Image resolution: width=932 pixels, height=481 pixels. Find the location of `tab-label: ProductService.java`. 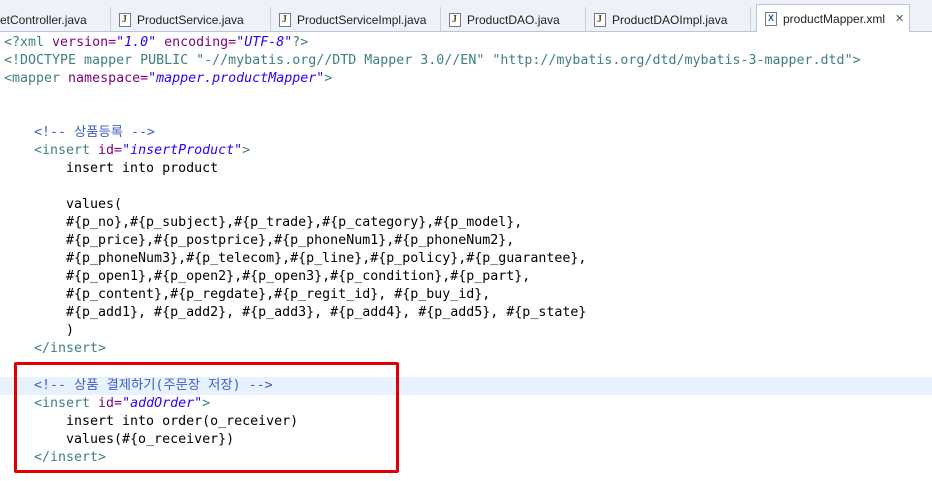

tab-label: ProductService.java is located at coordinates (190, 19).